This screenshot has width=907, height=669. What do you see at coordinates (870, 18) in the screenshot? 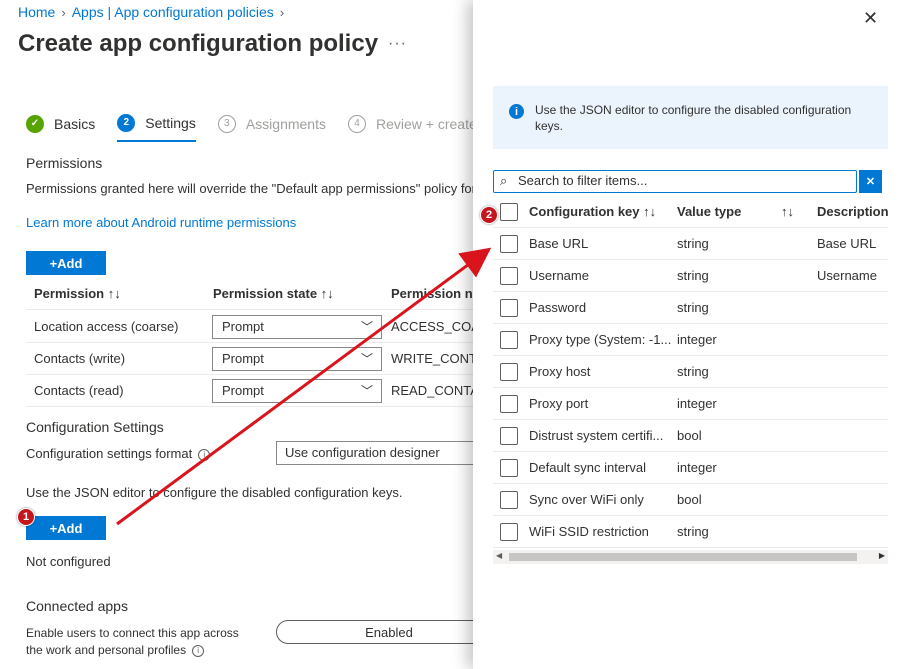
I see `close-icon: ✕` at bounding box center [870, 18].